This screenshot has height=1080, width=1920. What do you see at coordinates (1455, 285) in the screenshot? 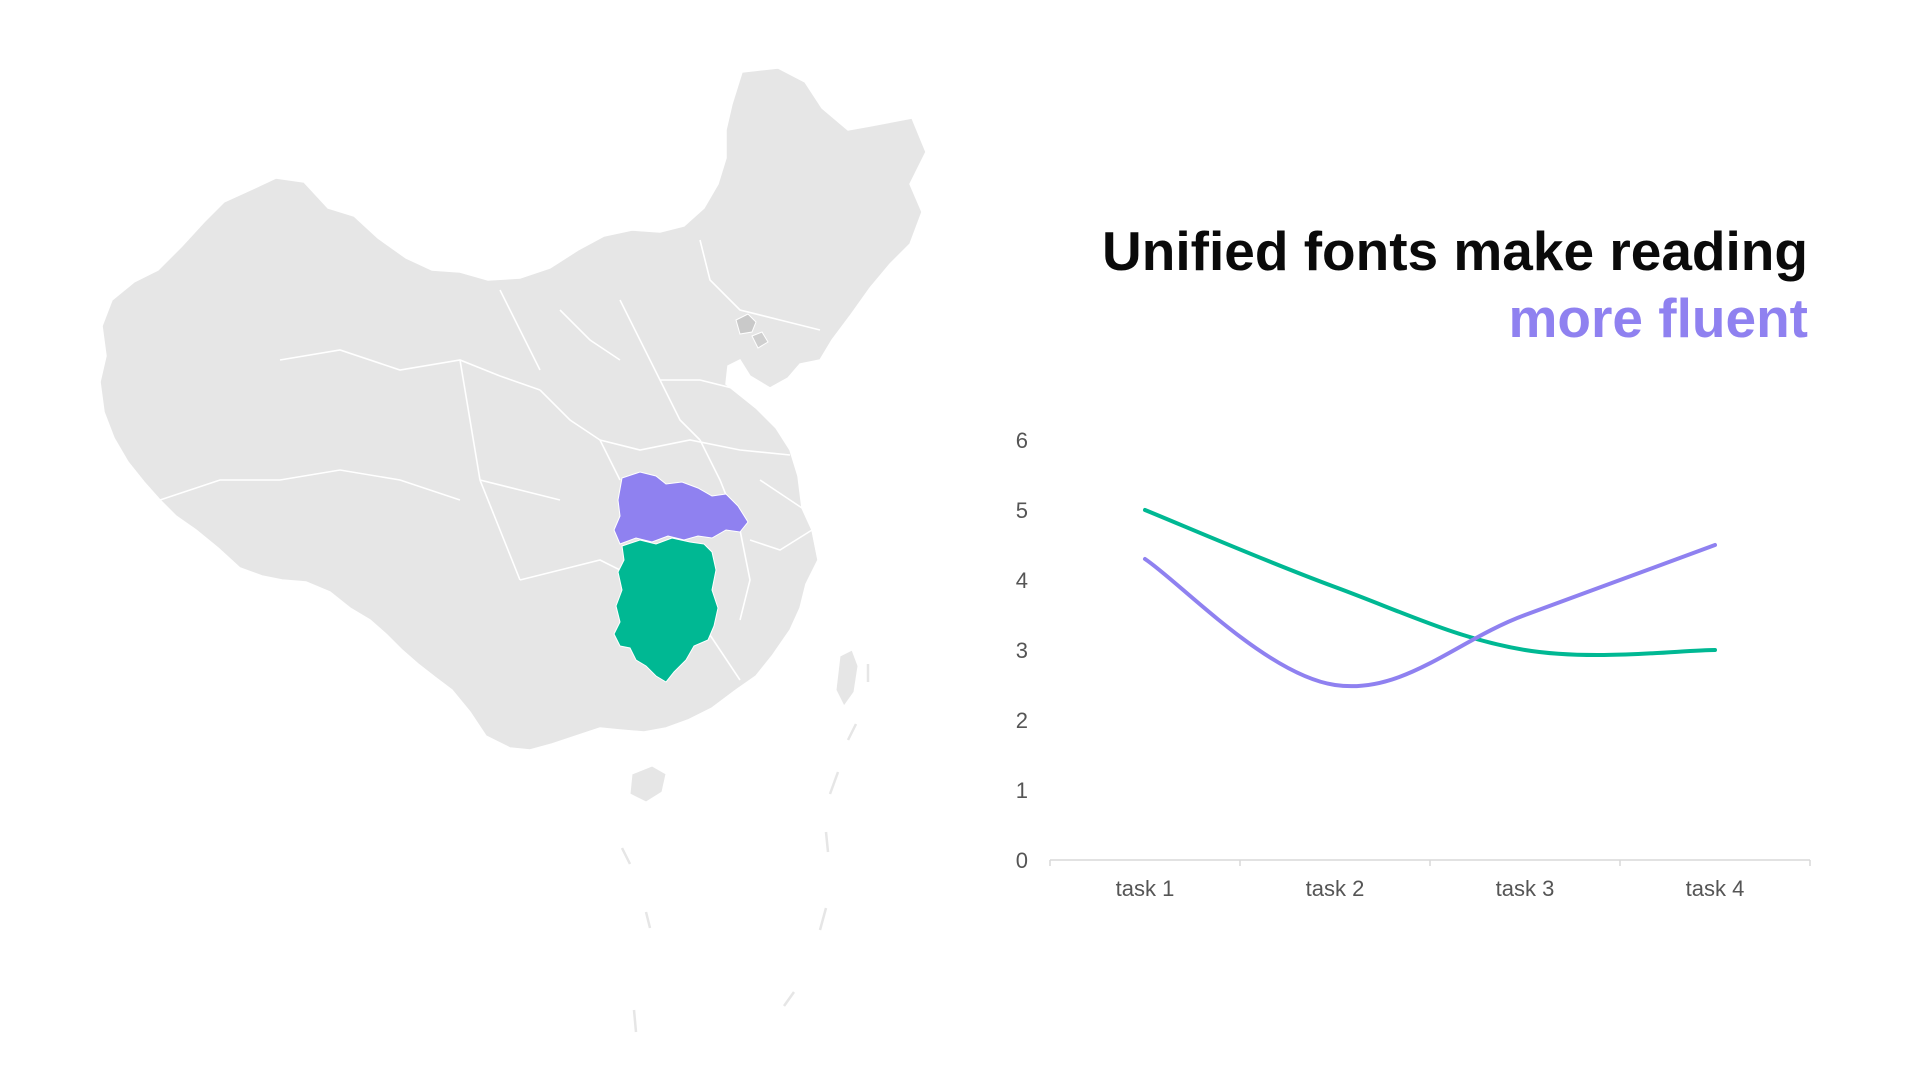
I see `headline: Unified fonts make reading more fluent` at bounding box center [1455, 285].